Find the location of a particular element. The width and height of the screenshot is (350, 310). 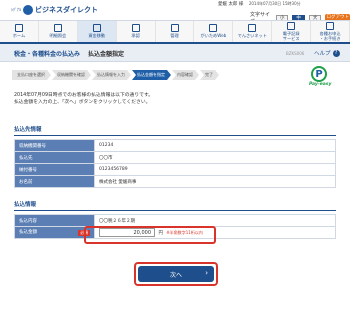

management-icon is located at coordinates (174, 28).